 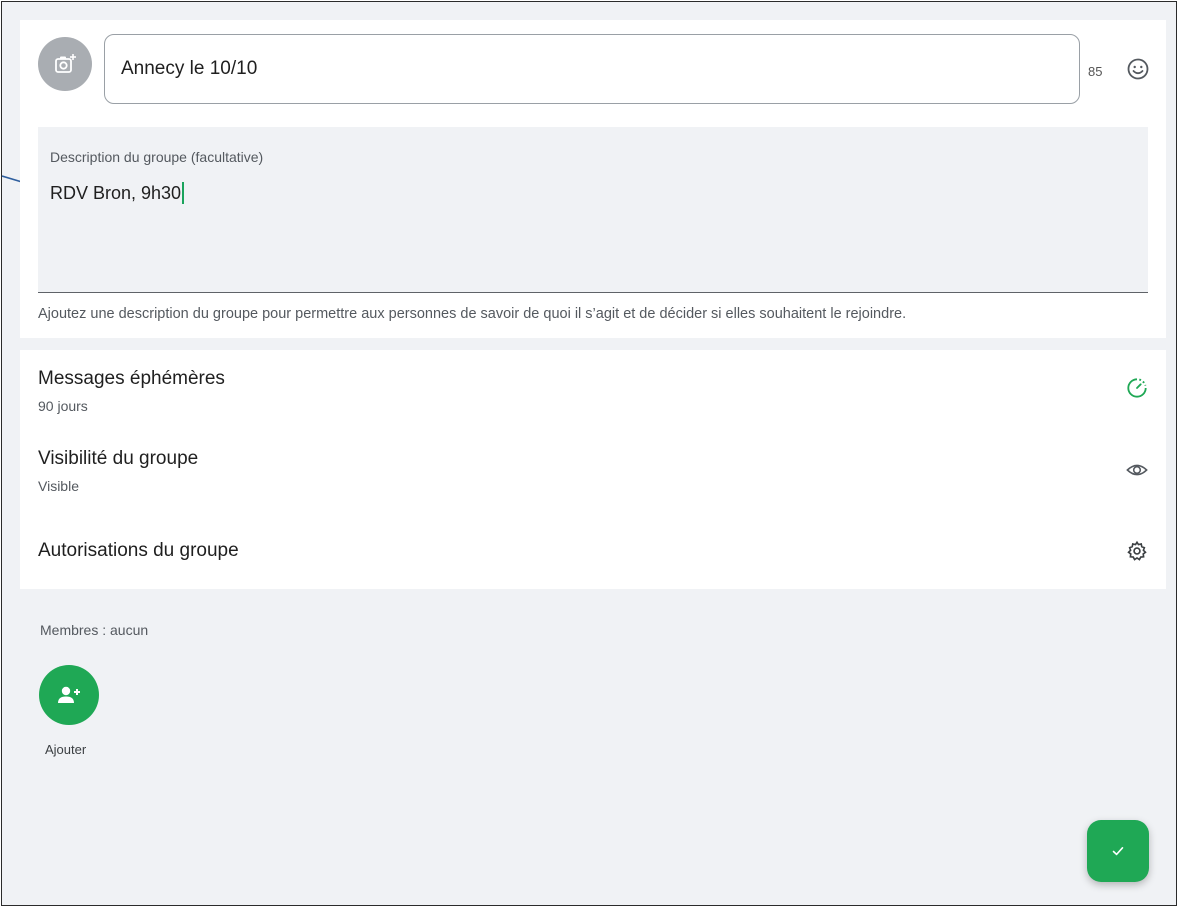 I want to click on group-visibility-value: Visible, so click(x=58, y=486).